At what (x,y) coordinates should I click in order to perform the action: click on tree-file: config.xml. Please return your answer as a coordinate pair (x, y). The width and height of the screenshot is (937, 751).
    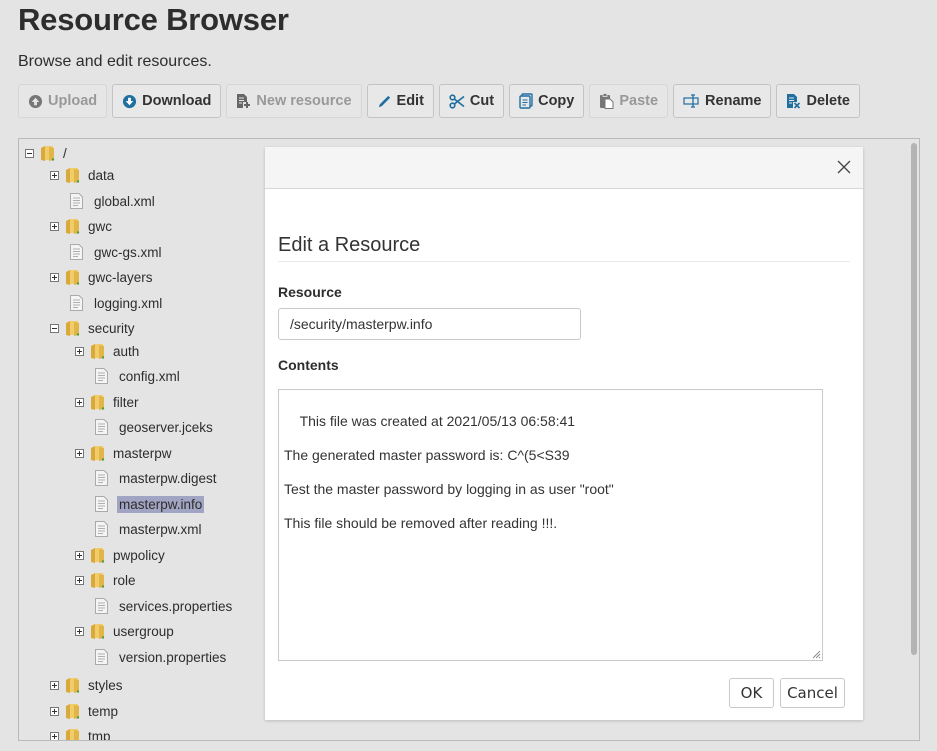
    Looking at the image, I should click on (138, 376).